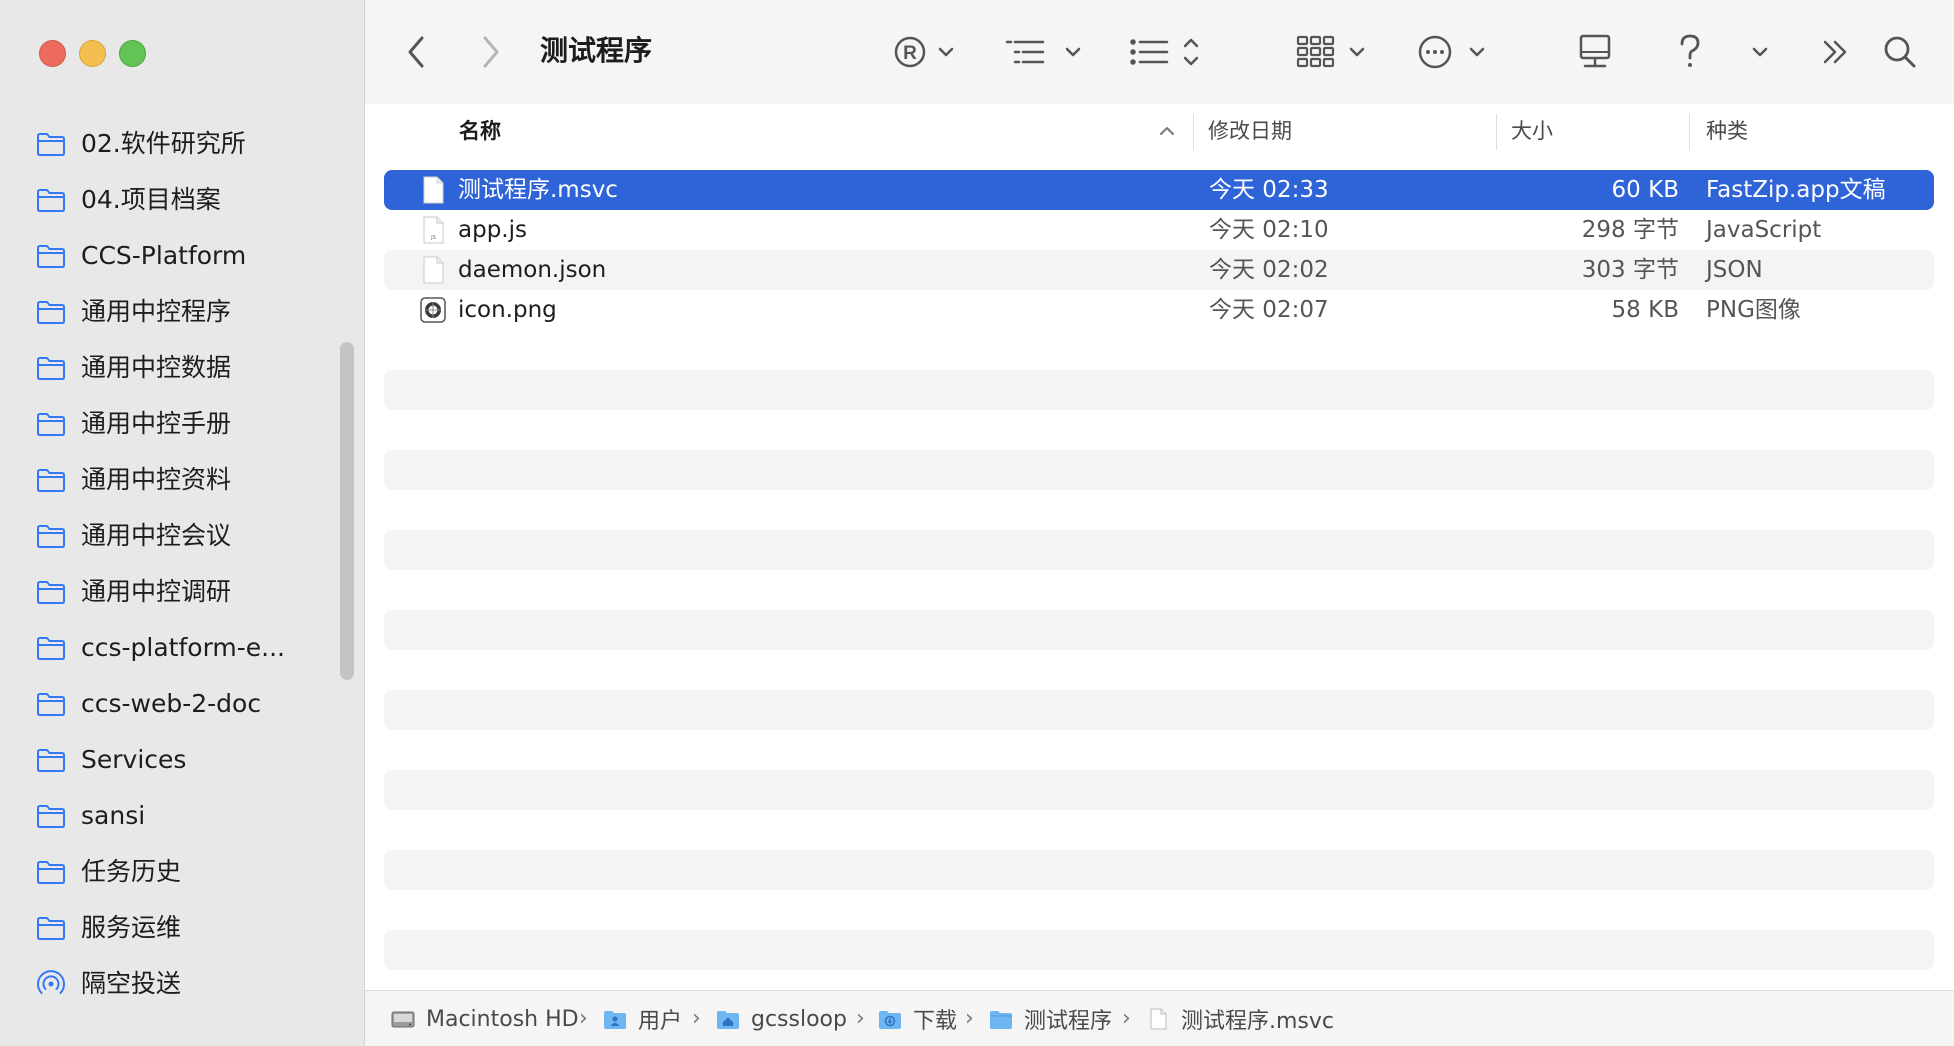 Image resolution: width=1954 pixels, height=1046 pixels. I want to click on connect-server-button, so click(1595, 52).